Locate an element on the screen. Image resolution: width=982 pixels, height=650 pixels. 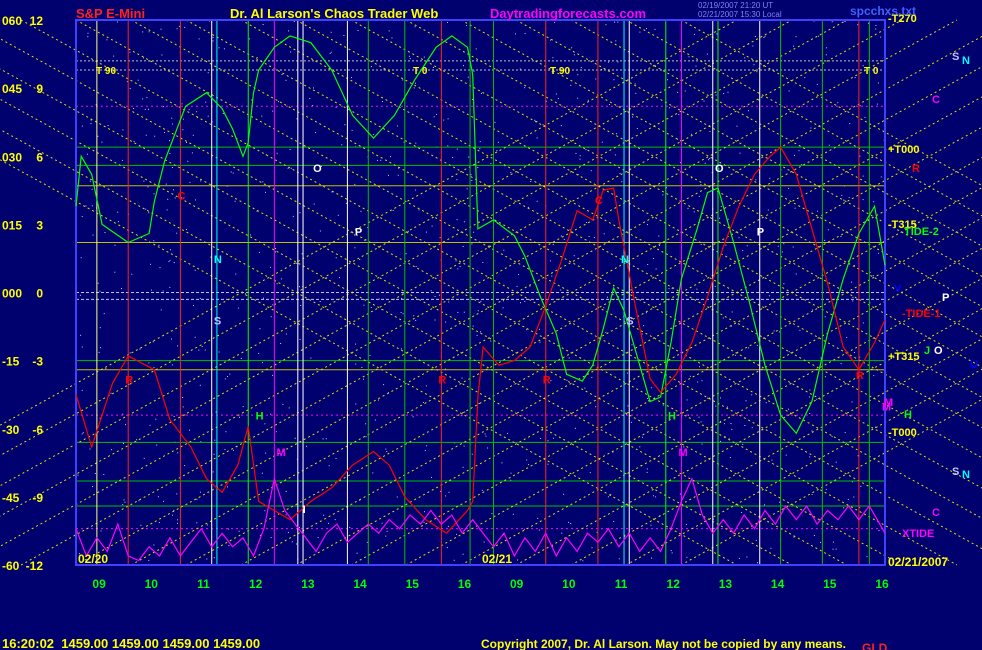
y-tick-label-inner: 0 is located at coordinates (39, 294).